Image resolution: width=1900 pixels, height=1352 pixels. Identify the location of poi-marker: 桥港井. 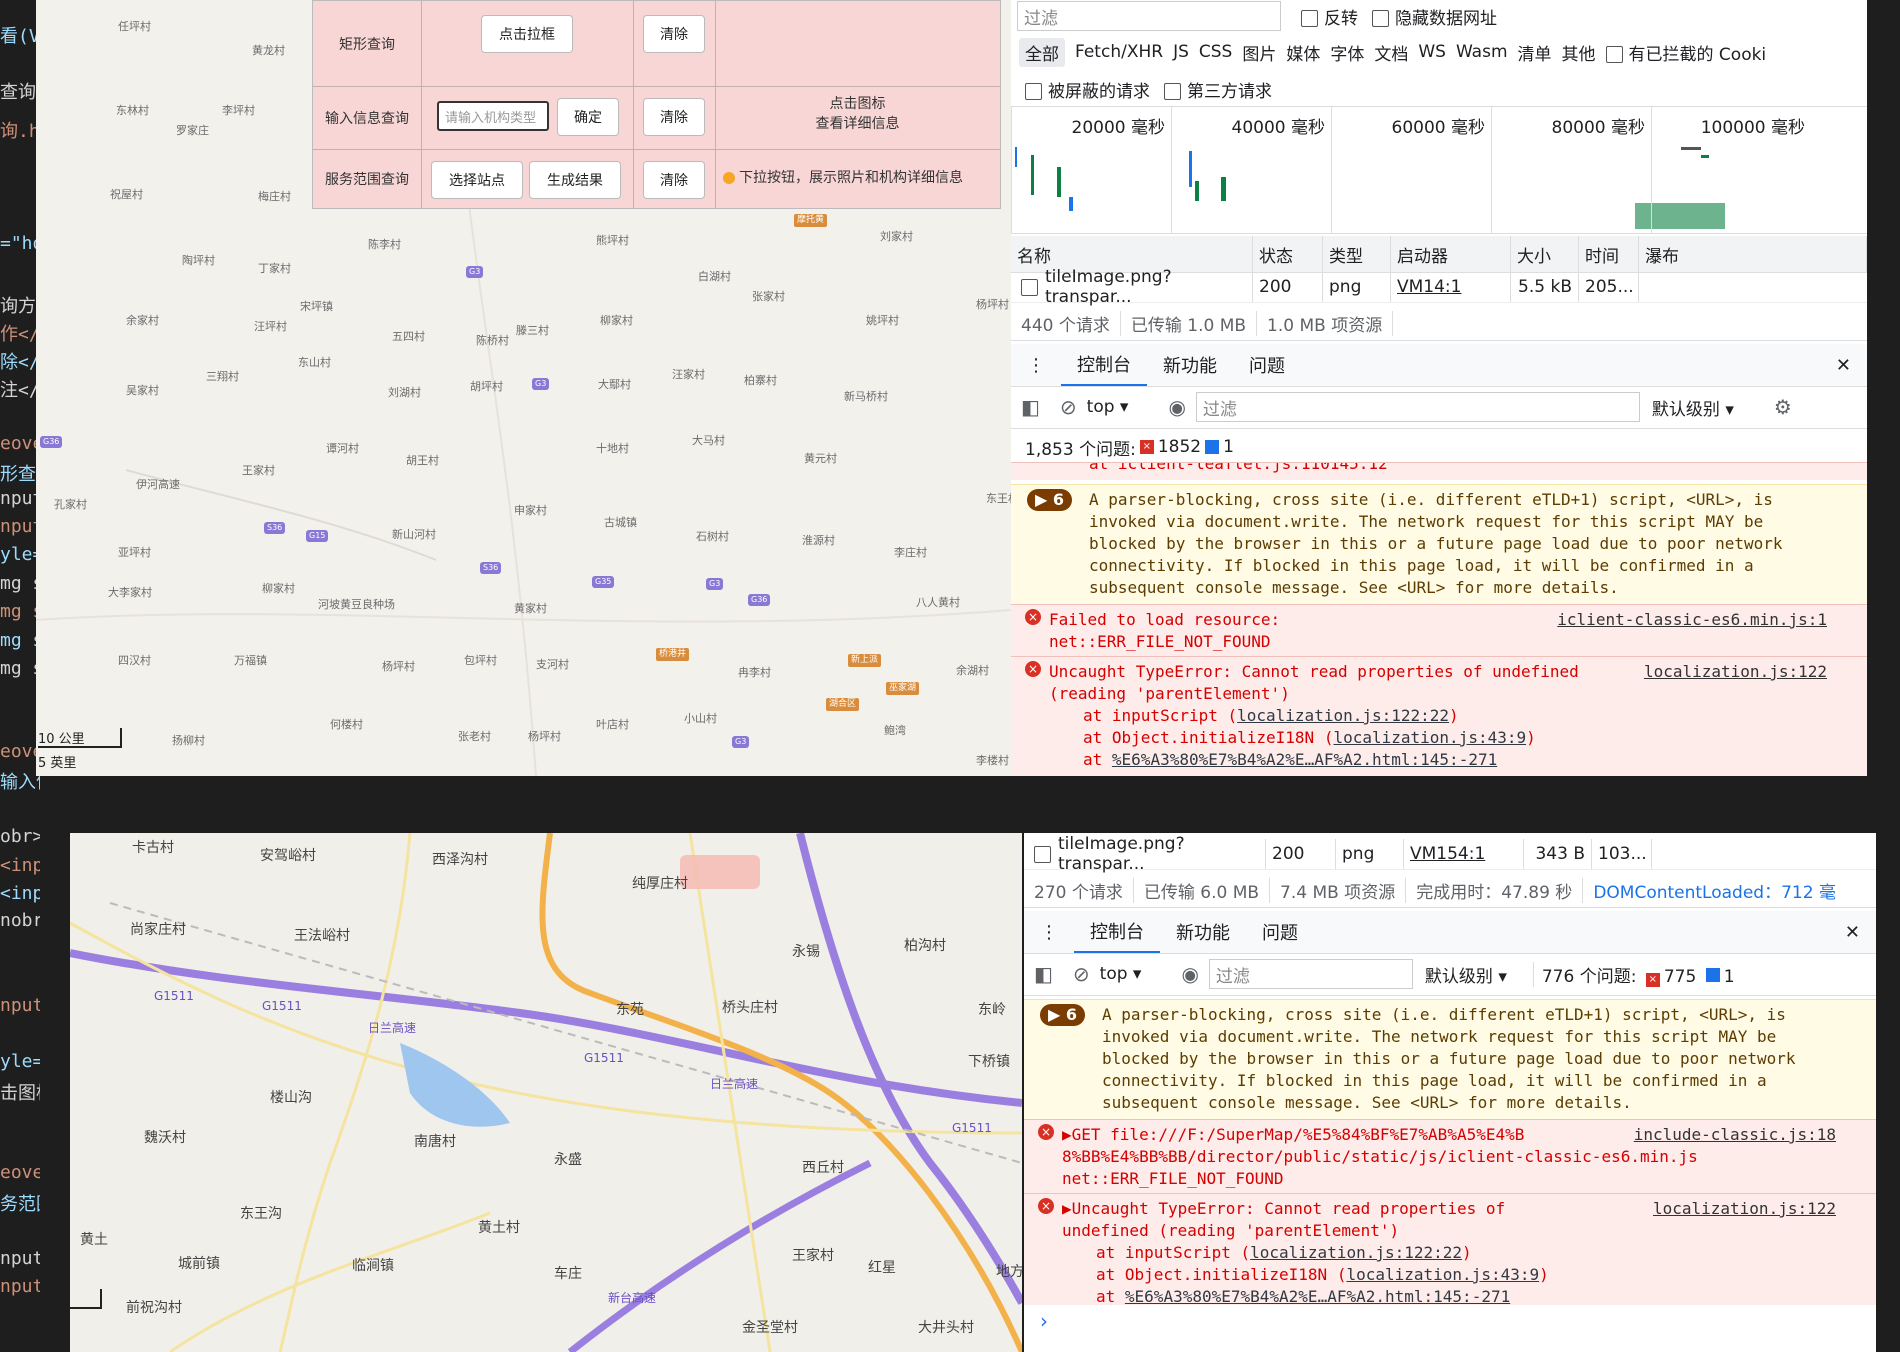
(673, 654).